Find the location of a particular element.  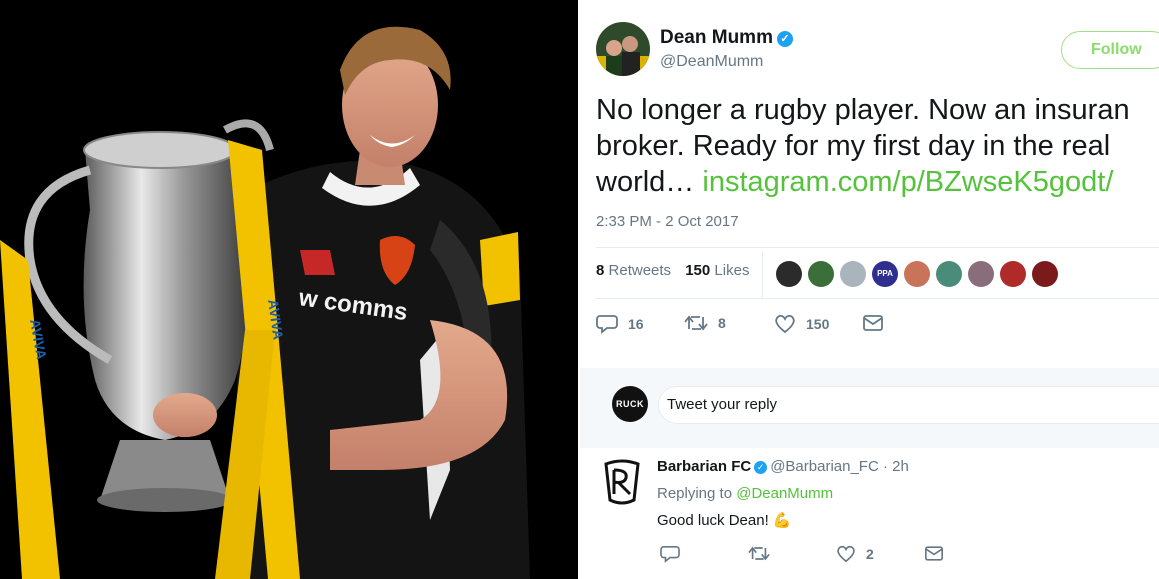

author-display-name: Dean Mumm is located at coordinates (716, 37).